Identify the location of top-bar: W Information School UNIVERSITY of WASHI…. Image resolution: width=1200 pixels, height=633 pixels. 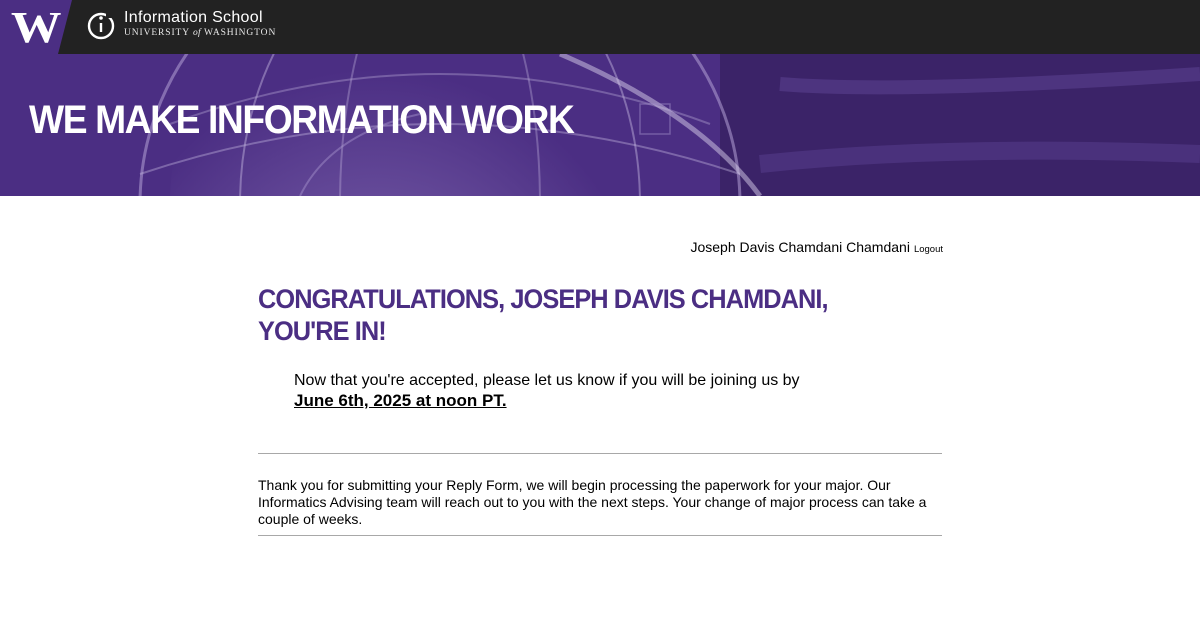
(600, 27).